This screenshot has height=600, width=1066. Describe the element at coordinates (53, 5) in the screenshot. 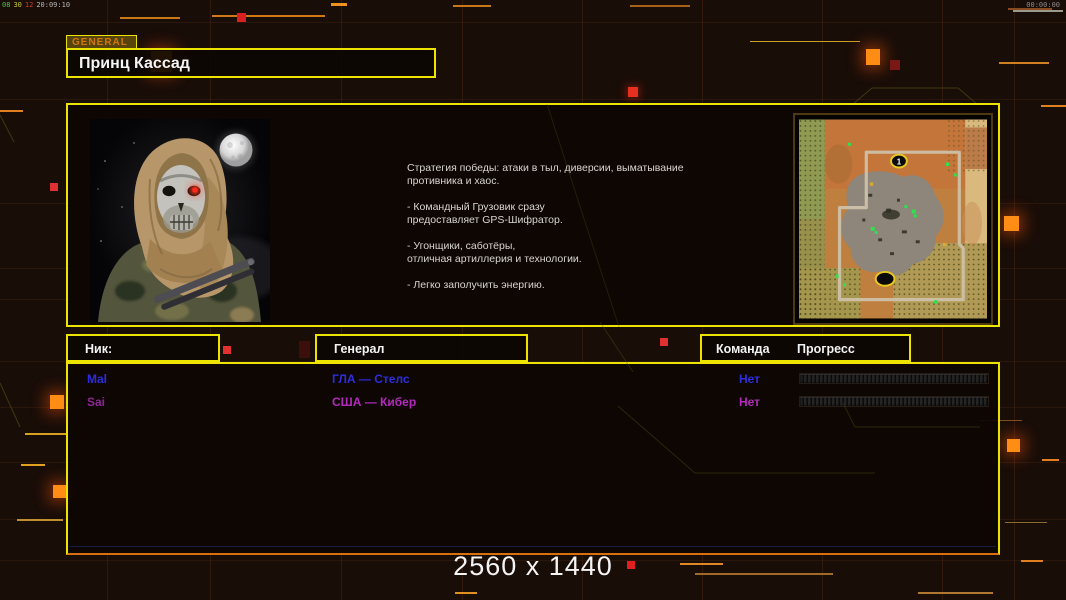

I see `fps-segment: 20:09:10` at that location.